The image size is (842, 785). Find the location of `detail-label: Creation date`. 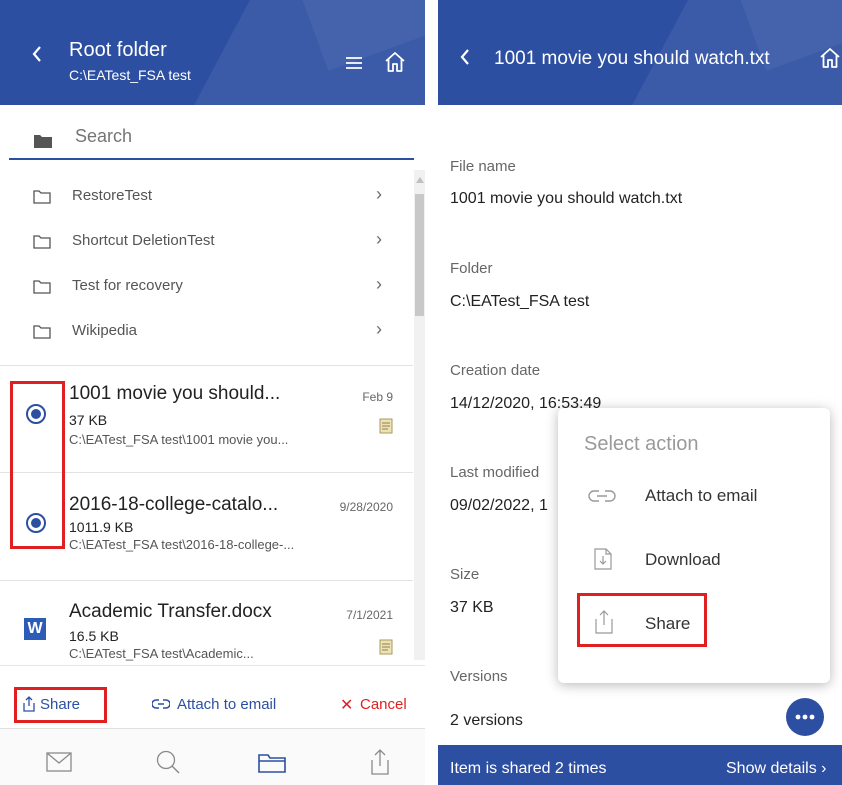

detail-label: Creation date is located at coordinates (495, 370).